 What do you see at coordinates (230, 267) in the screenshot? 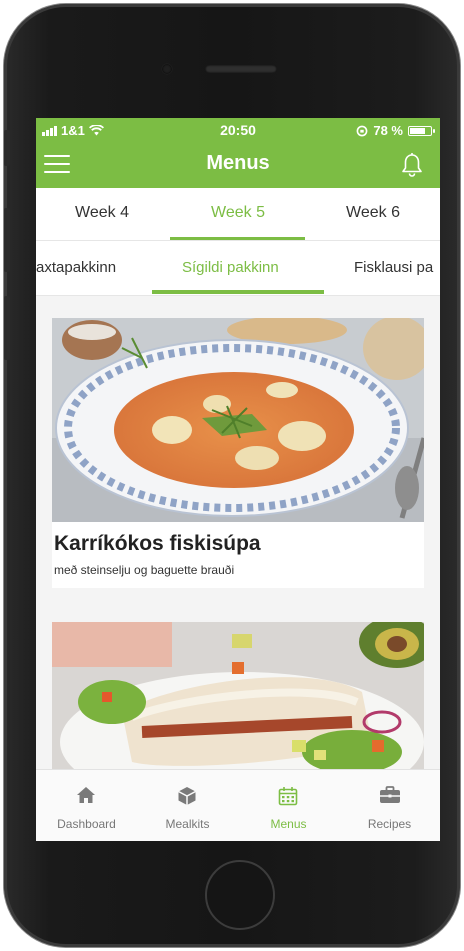
I see `tab-package-sigildi: Sígildi pakkinn` at bounding box center [230, 267].